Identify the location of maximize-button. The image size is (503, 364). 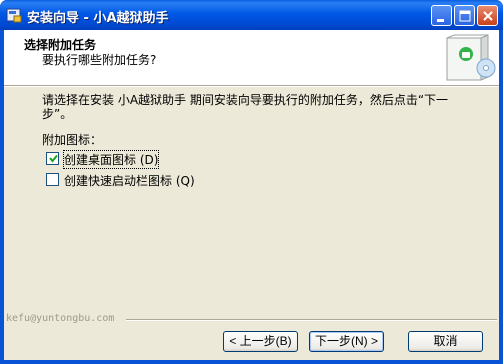
(464, 15).